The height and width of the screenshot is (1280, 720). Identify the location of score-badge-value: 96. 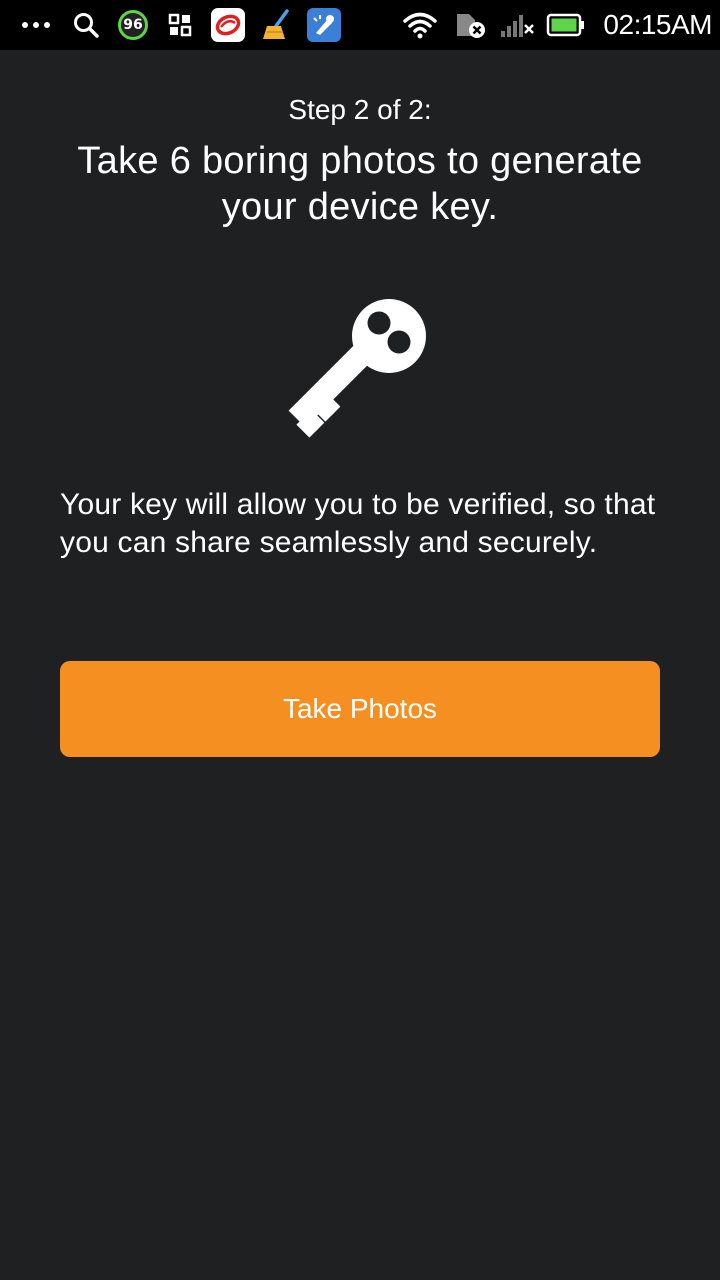
(133, 25).